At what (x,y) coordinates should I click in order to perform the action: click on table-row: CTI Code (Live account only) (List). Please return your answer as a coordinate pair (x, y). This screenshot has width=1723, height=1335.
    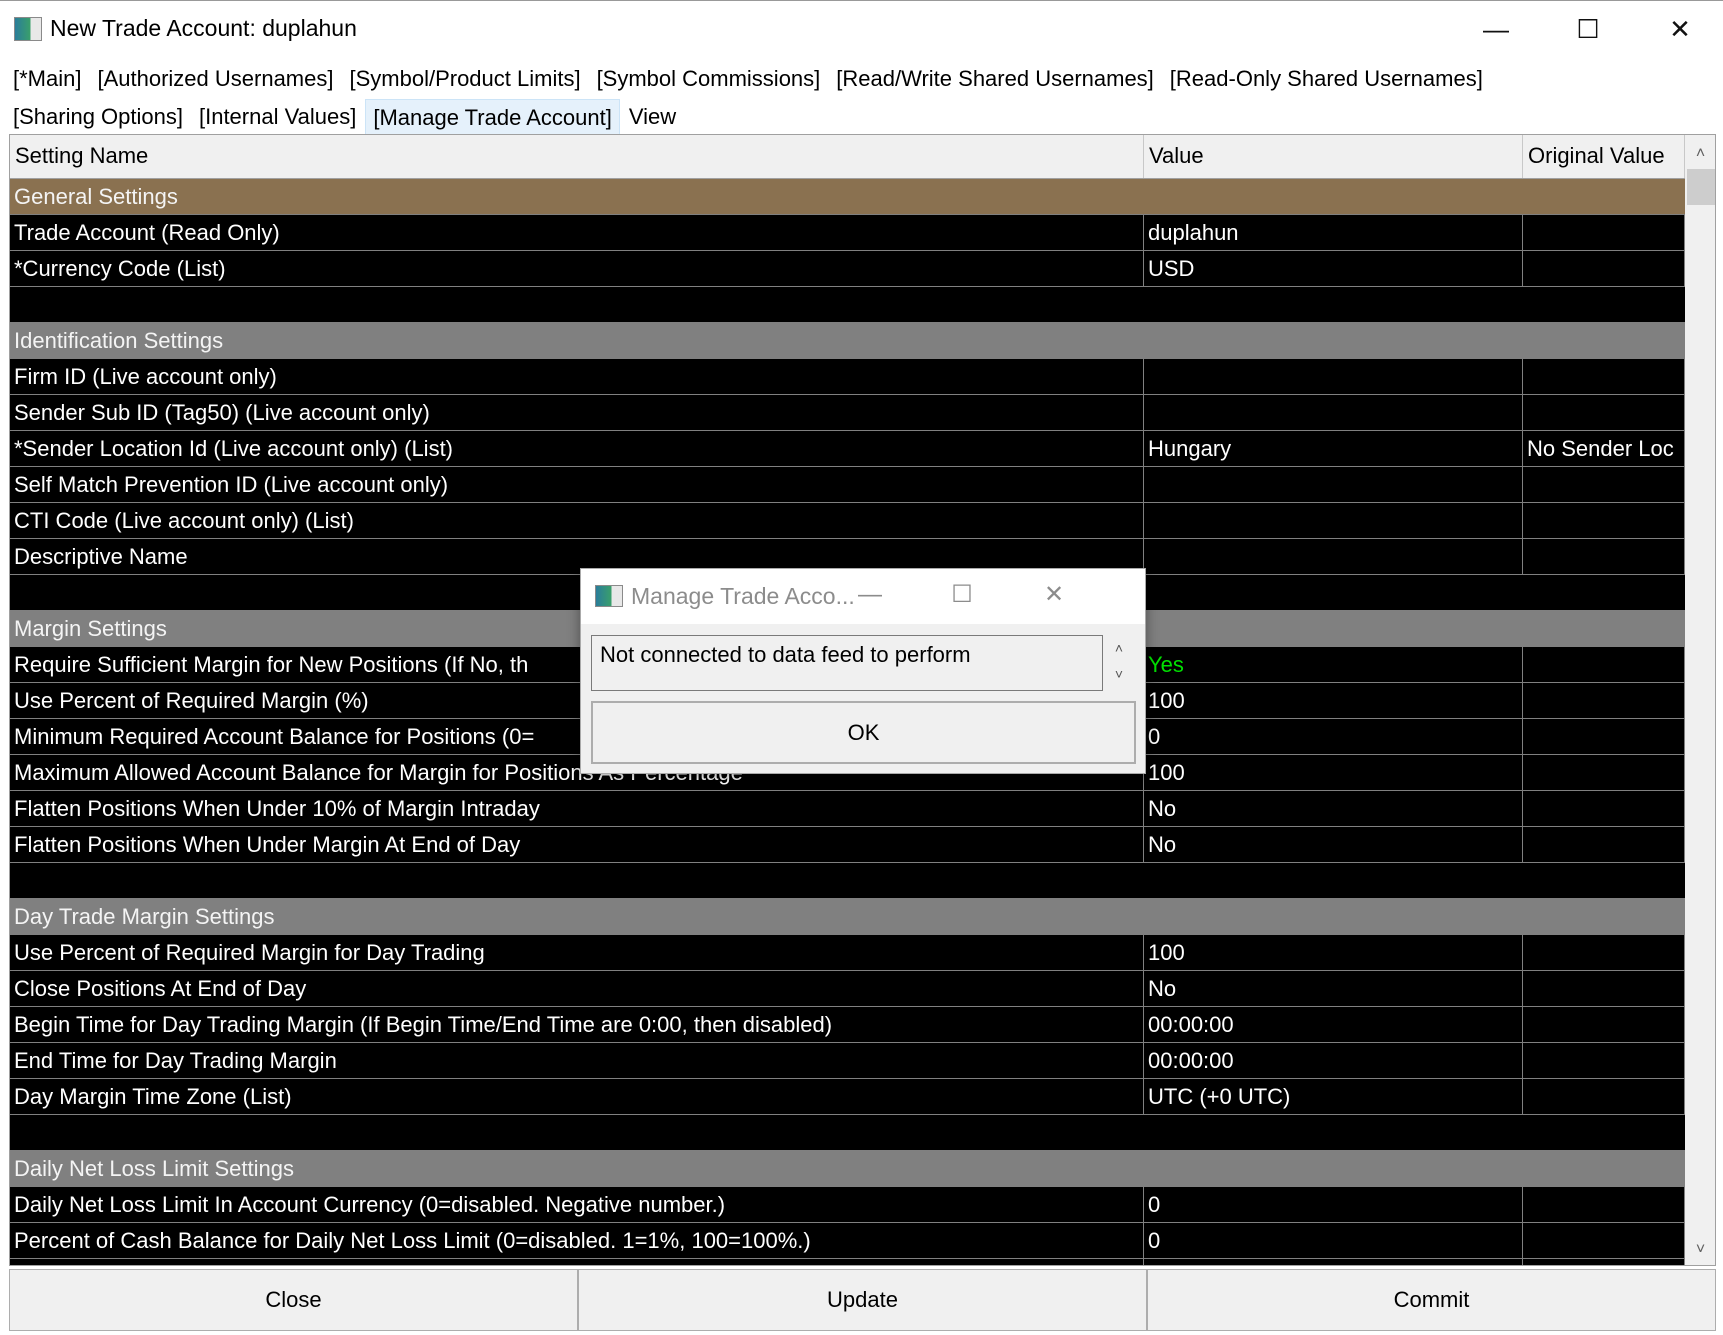
    Looking at the image, I should click on (847, 521).